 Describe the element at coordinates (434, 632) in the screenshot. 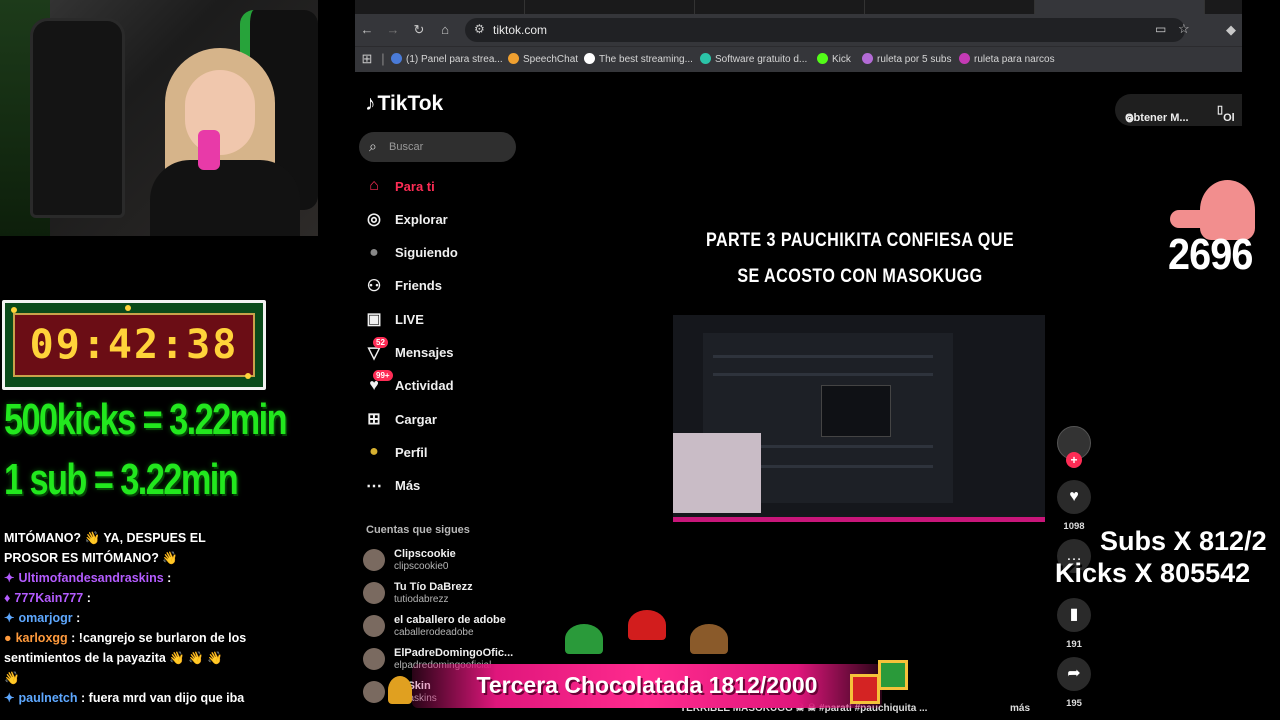

I see `account-handle: caballerodeadobe` at that location.